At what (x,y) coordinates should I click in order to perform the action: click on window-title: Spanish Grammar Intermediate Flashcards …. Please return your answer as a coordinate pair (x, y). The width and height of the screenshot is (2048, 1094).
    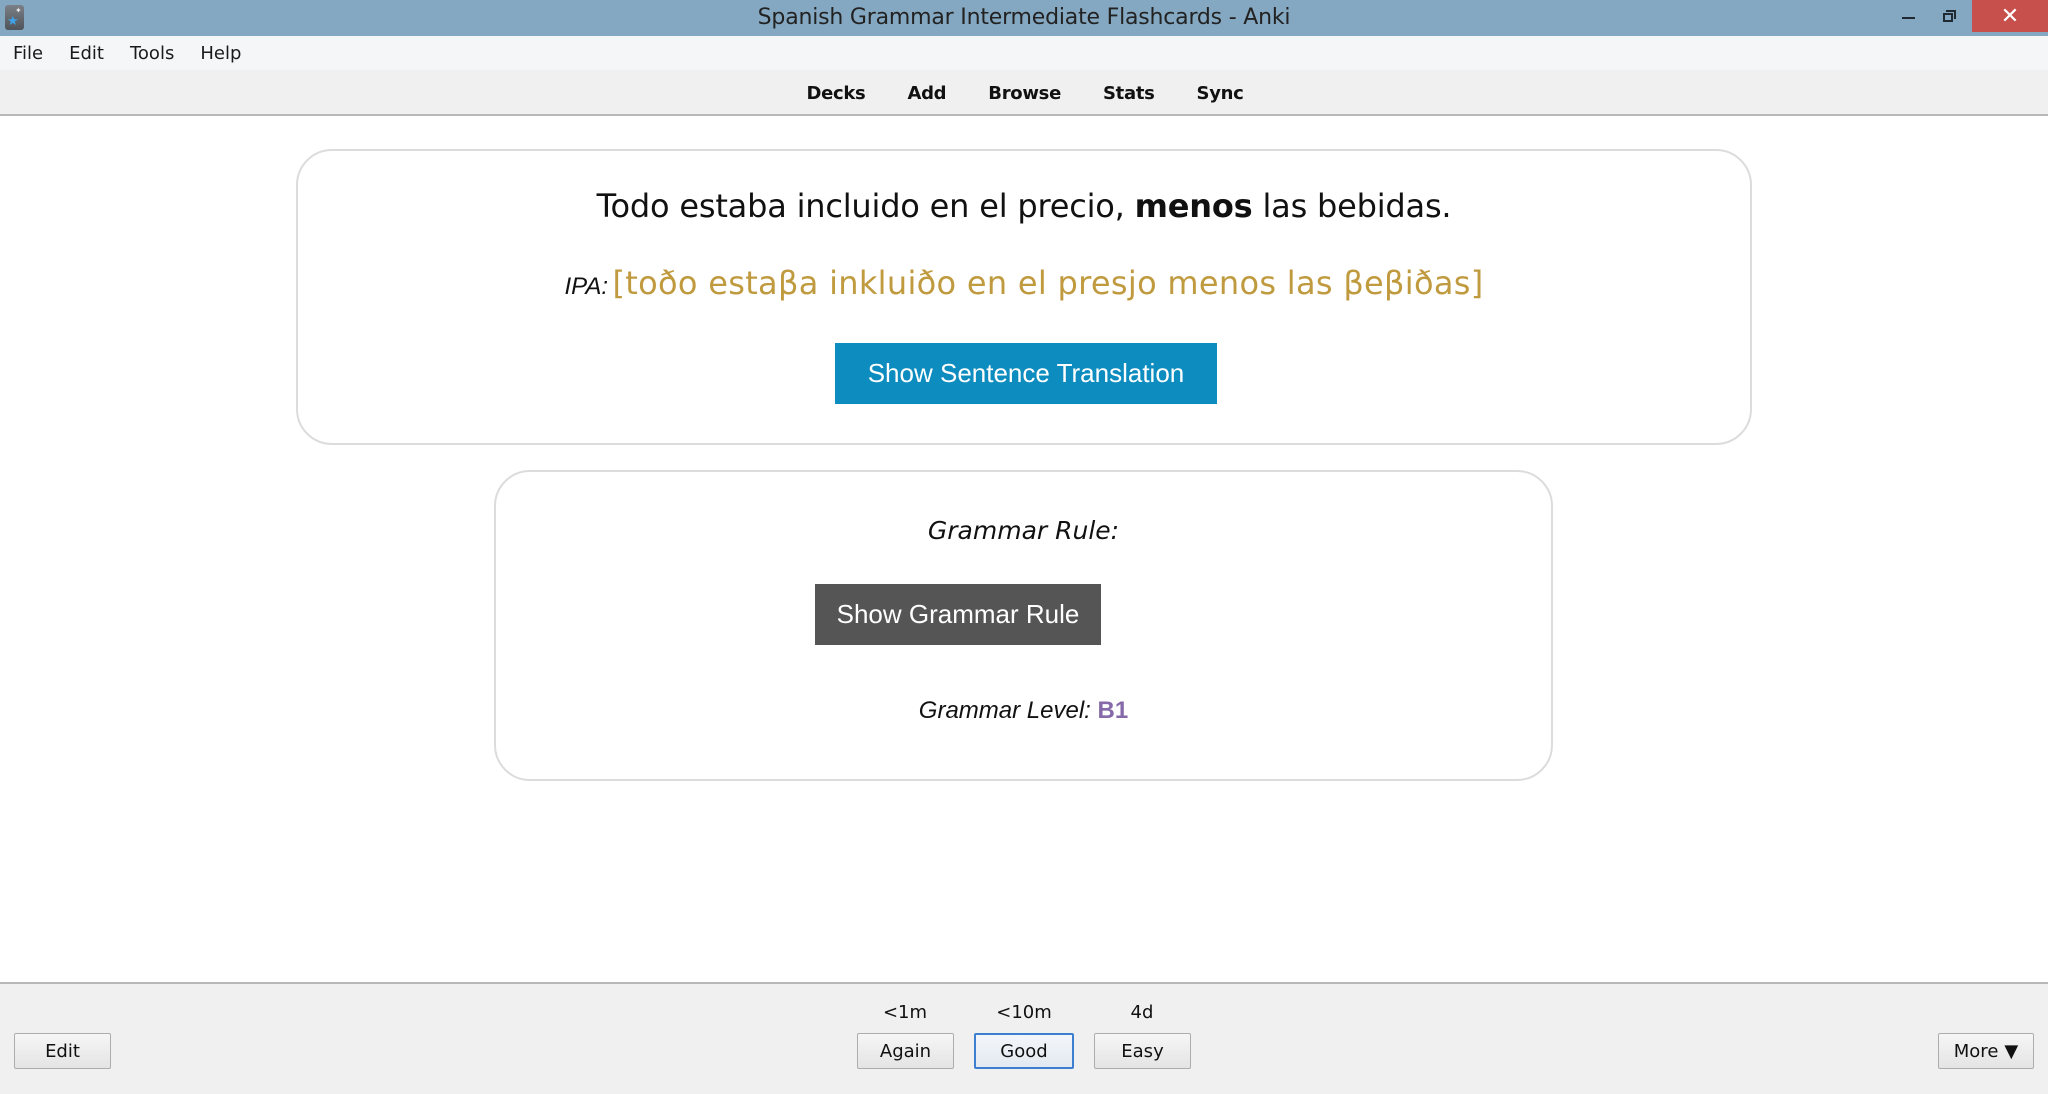
    Looking at the image, I should click on (1024, 17).